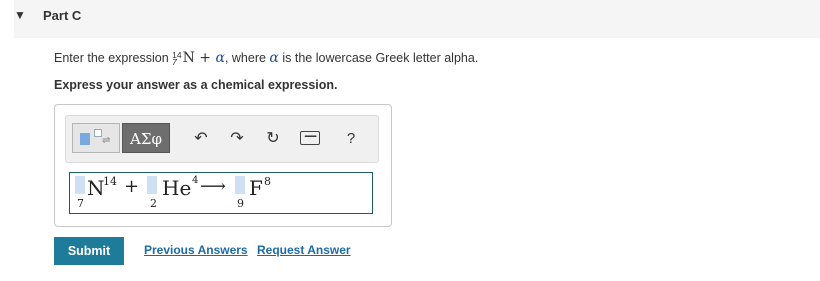 The width and height of the screenshot is (820, 281). Describe the element at coordinates (213, 186) in the screenshot. I see `reaction-arrow: ⟶` at that location.